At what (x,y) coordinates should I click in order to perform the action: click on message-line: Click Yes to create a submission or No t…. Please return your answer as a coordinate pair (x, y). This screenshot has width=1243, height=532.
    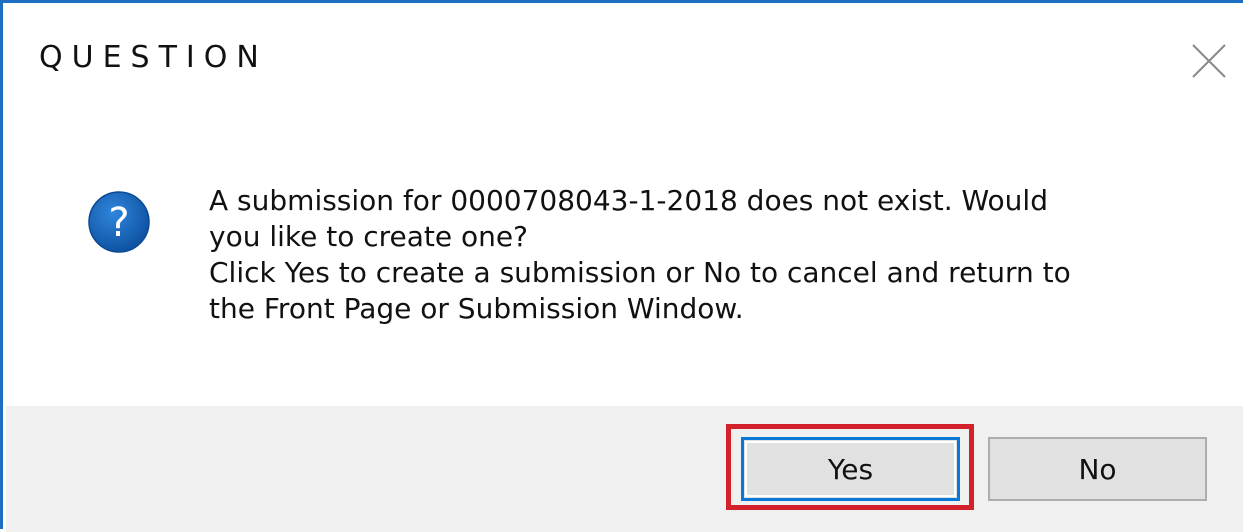
    Looking at the image, I should click on (640, 272).